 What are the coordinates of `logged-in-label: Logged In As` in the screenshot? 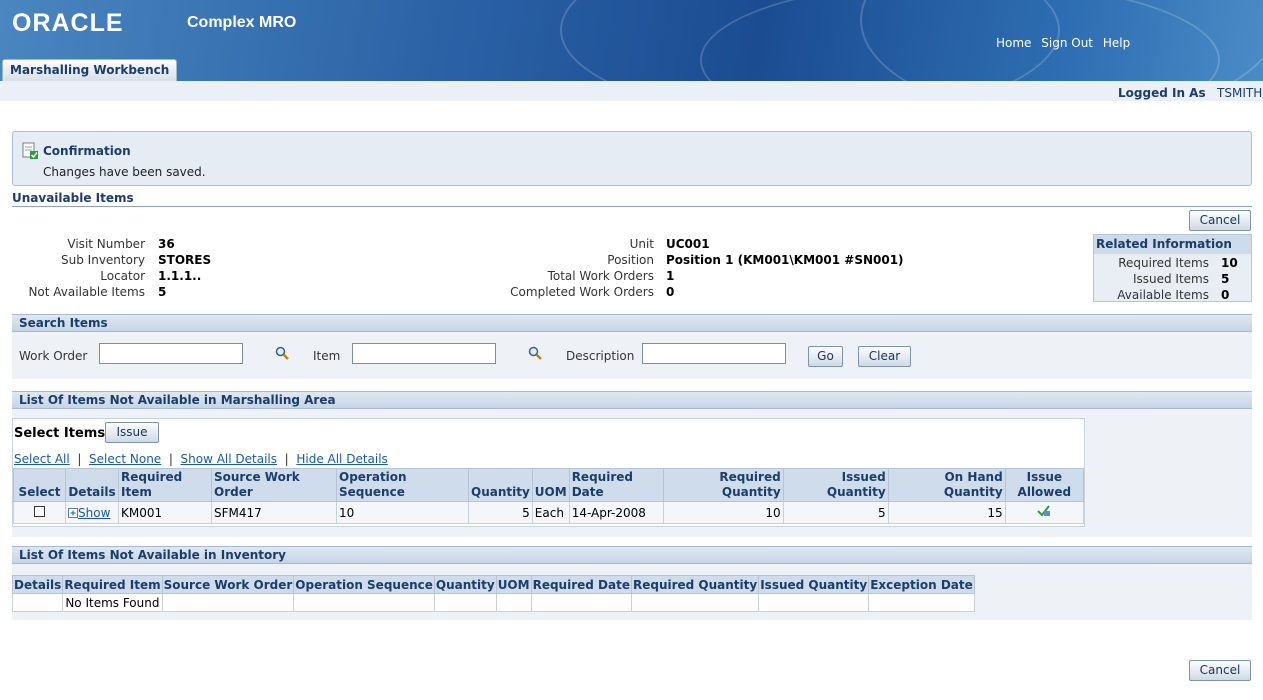 It's located at (1162, 93).